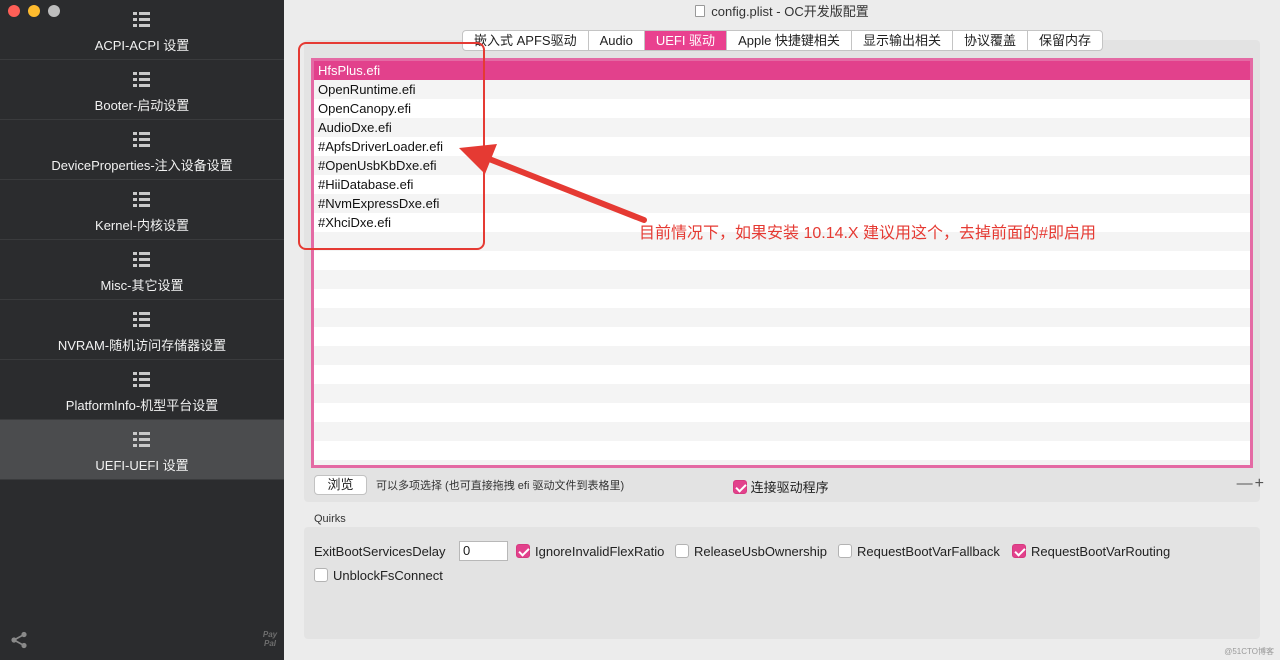 The width and height of the screenshot is (1280, 660). Describe the element at coordinates (330, 519) in the screenshot. I see `quirks-title: Quirks` at that location.